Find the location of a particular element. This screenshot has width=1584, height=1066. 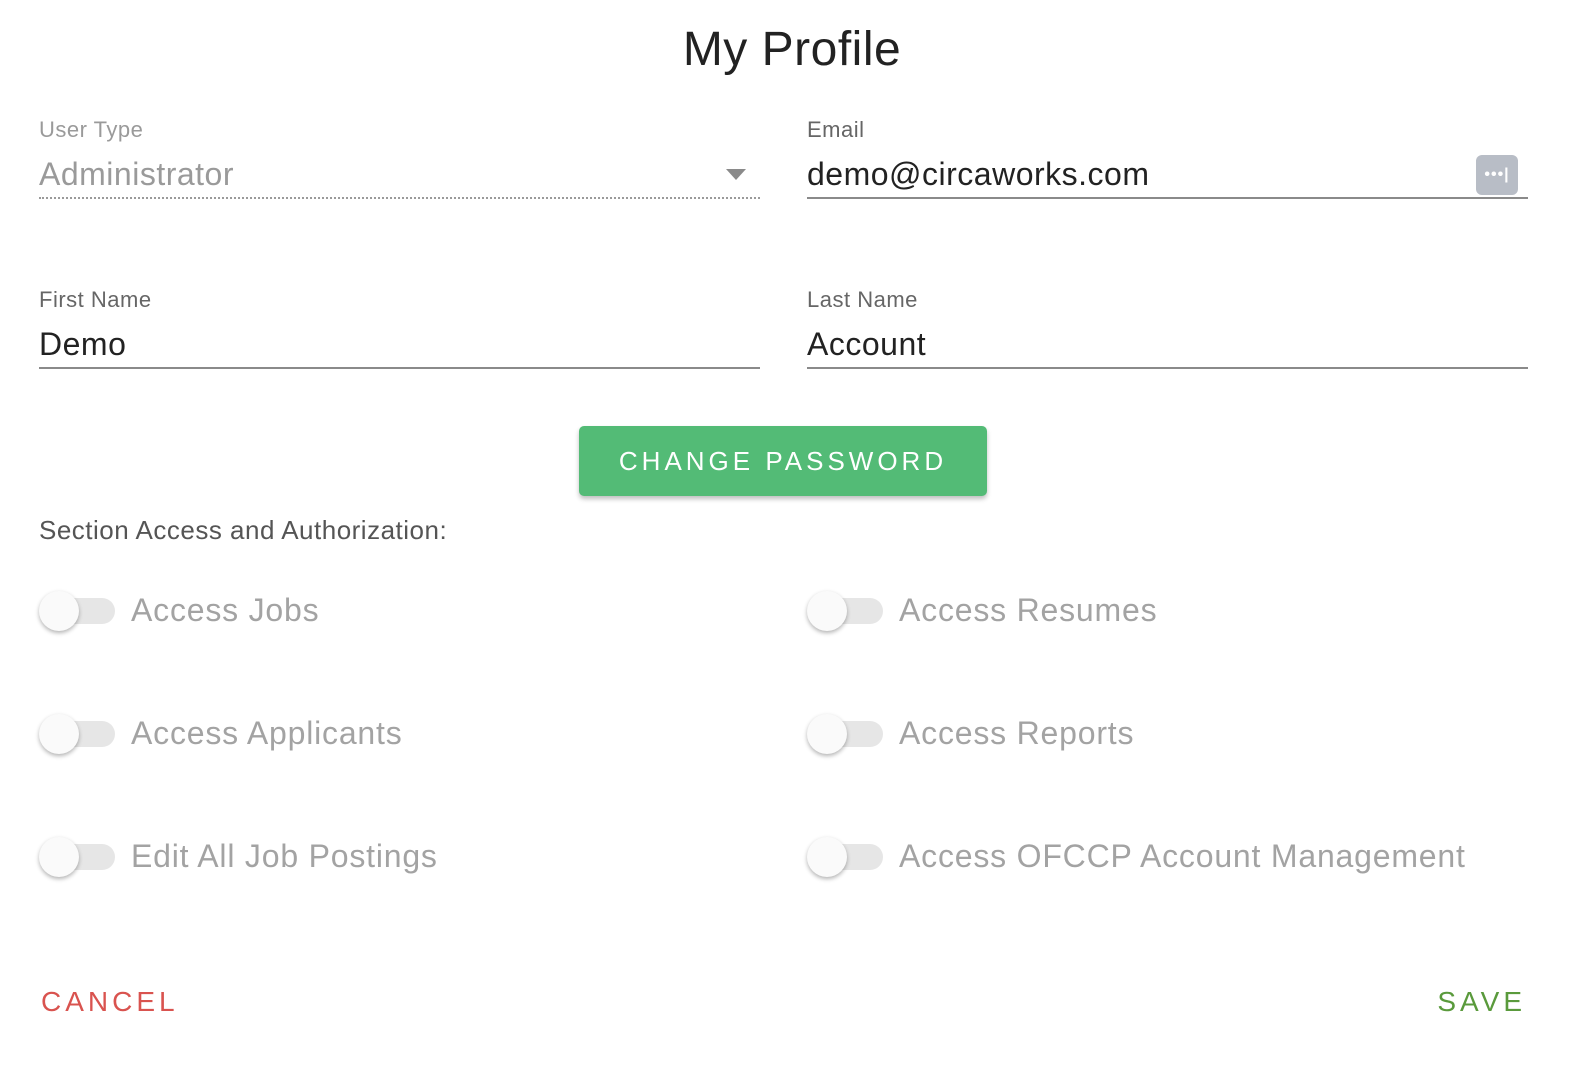

toggle-row-edit-all-job-postings: Edit All Job Postings is located at coordinates (238, 856).